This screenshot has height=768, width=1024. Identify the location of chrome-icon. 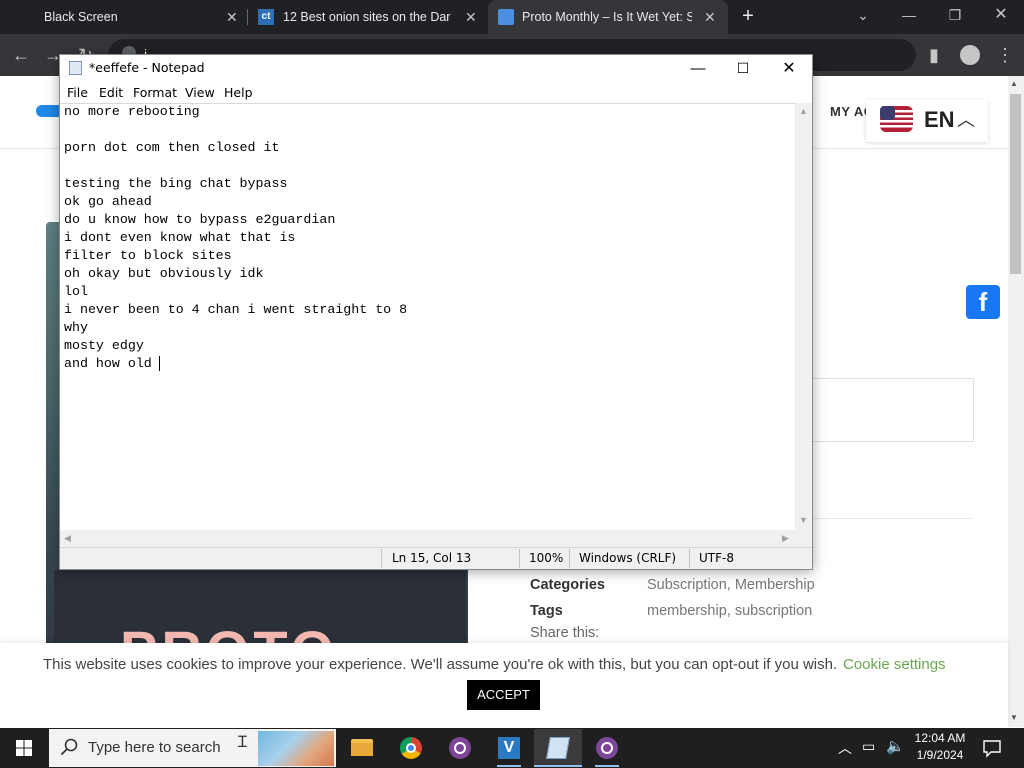
(411, 748).